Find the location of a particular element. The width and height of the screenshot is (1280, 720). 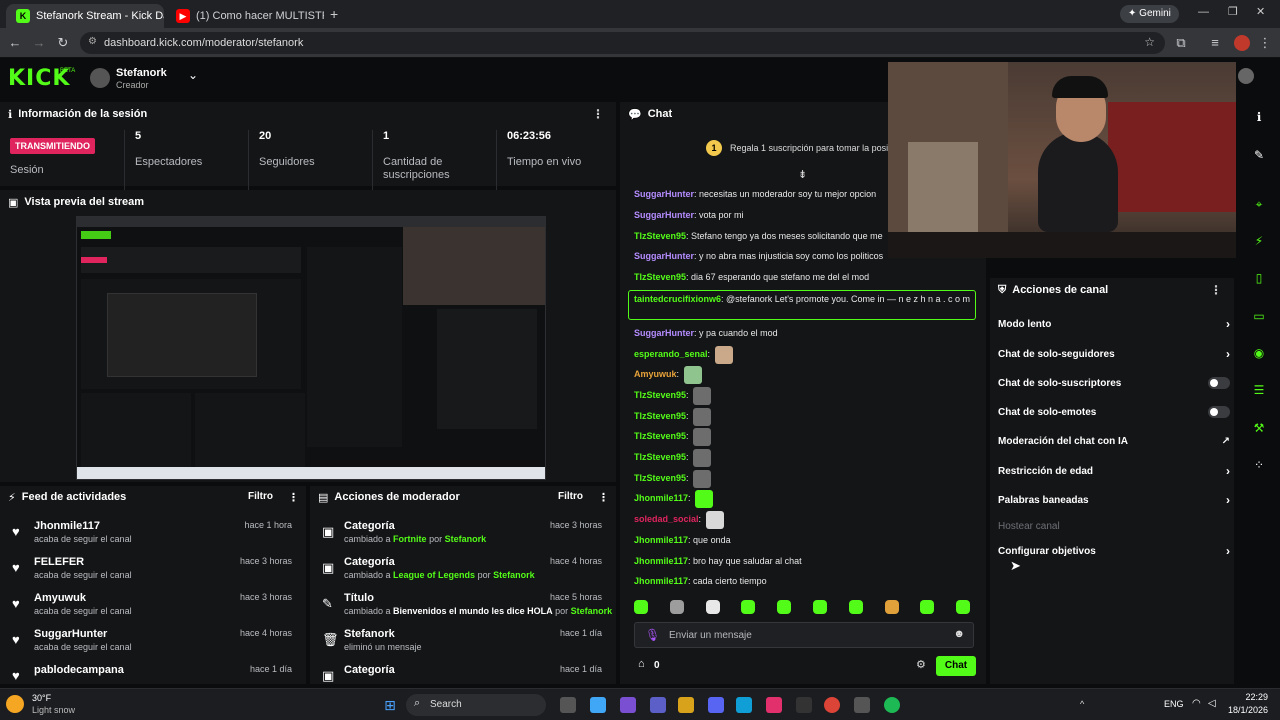

wrench-icon: ⚒ is located at coordinates (1259, 428).